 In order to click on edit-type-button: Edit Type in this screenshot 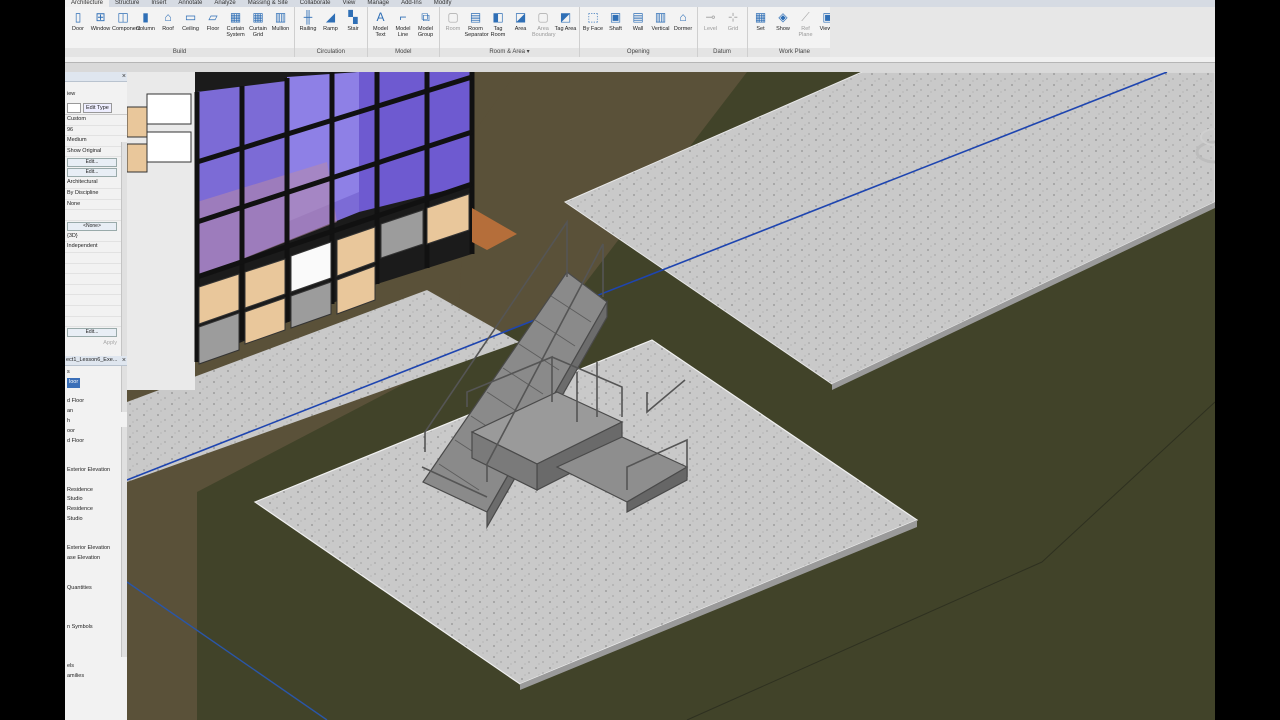, I will do `click(97, 108)`.